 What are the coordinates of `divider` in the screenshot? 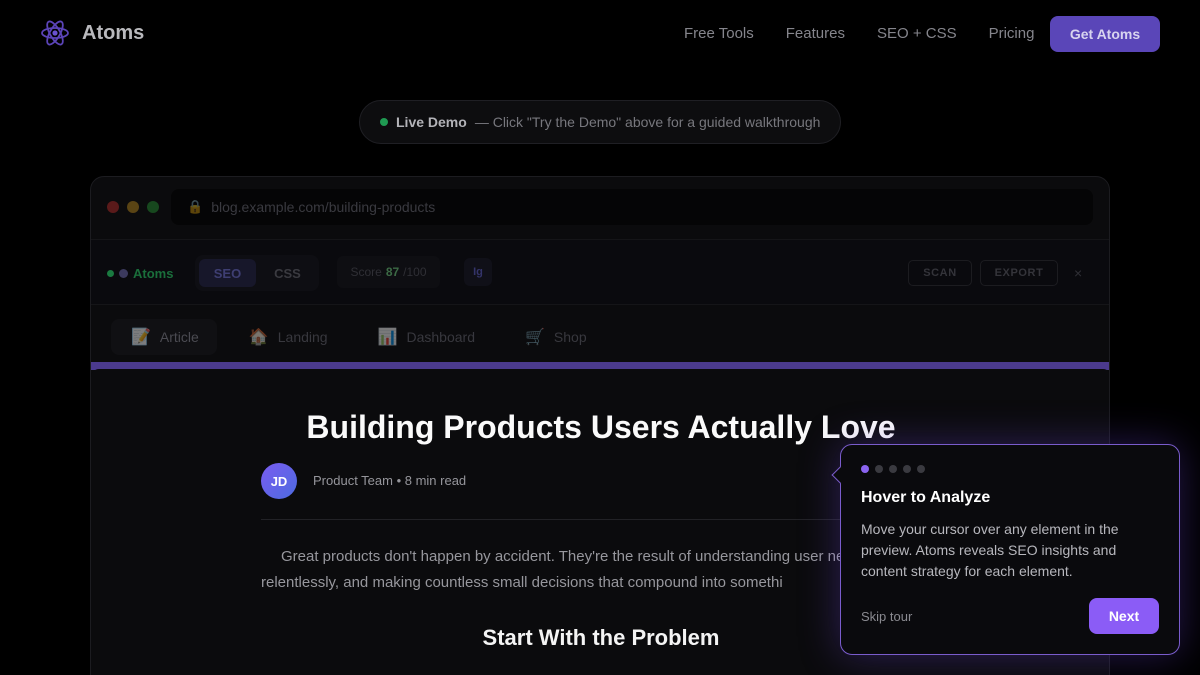 It's located at (601, 519).